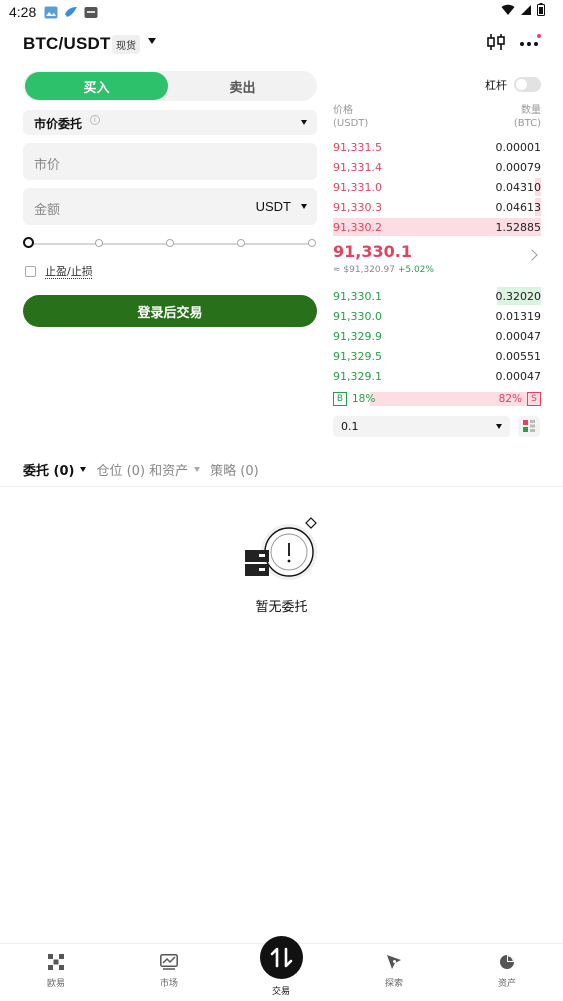 The height and width of the screenshot is (1001, 563). I want to click on sell-ratio: 82%, so click(510, 399).